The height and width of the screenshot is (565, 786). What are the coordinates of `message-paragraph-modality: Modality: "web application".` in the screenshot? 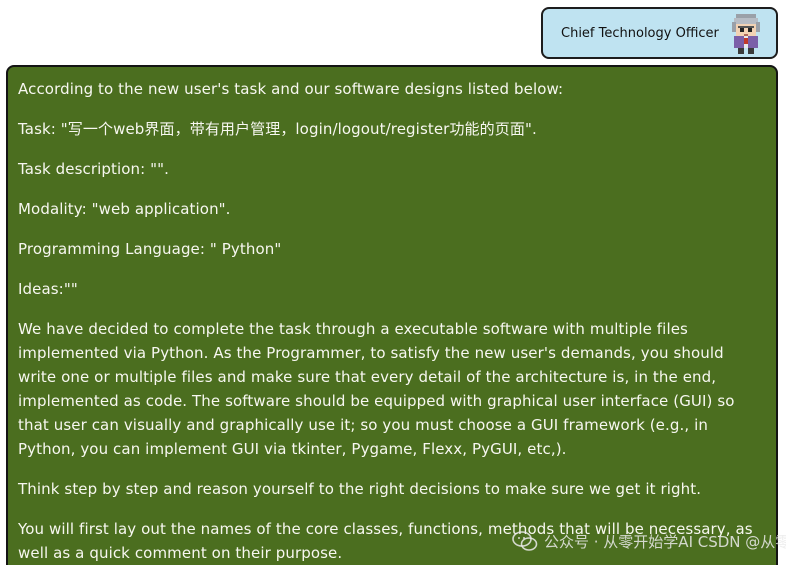 It's located at (124, 209).